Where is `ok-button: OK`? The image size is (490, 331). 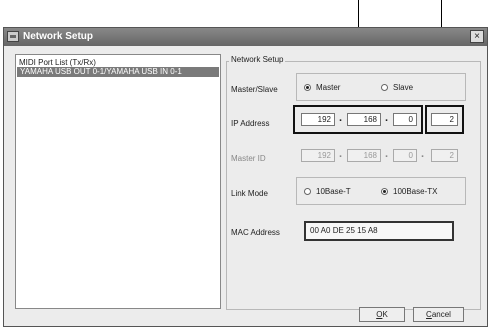 ok-button: OK is located at coordinates (382, 314).